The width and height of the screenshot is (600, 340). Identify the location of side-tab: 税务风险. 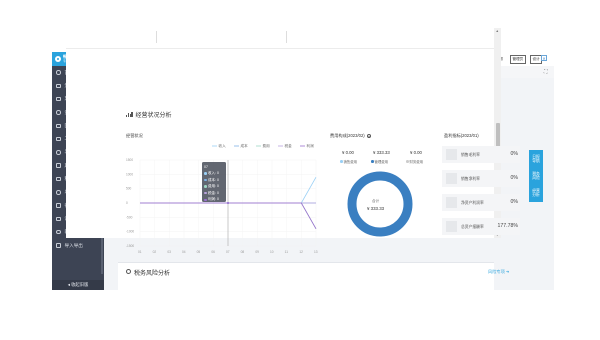
(536, 176).